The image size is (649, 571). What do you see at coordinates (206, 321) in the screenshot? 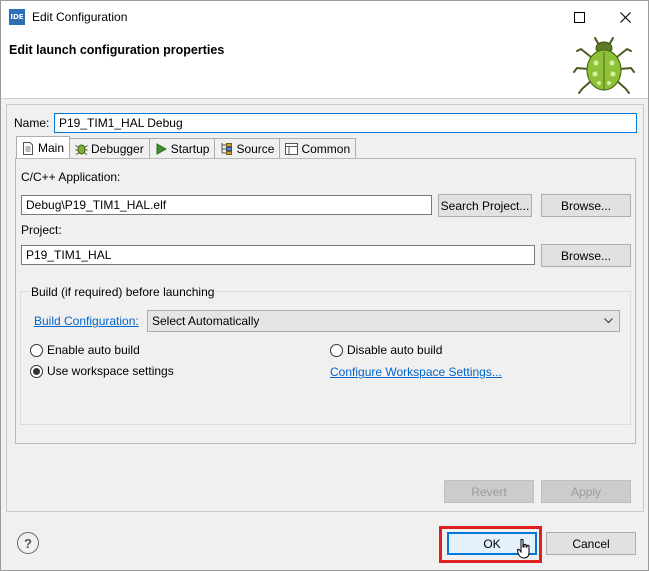
I see `build-configuration-value: Select Automatically` at bounding box center [206, 321].